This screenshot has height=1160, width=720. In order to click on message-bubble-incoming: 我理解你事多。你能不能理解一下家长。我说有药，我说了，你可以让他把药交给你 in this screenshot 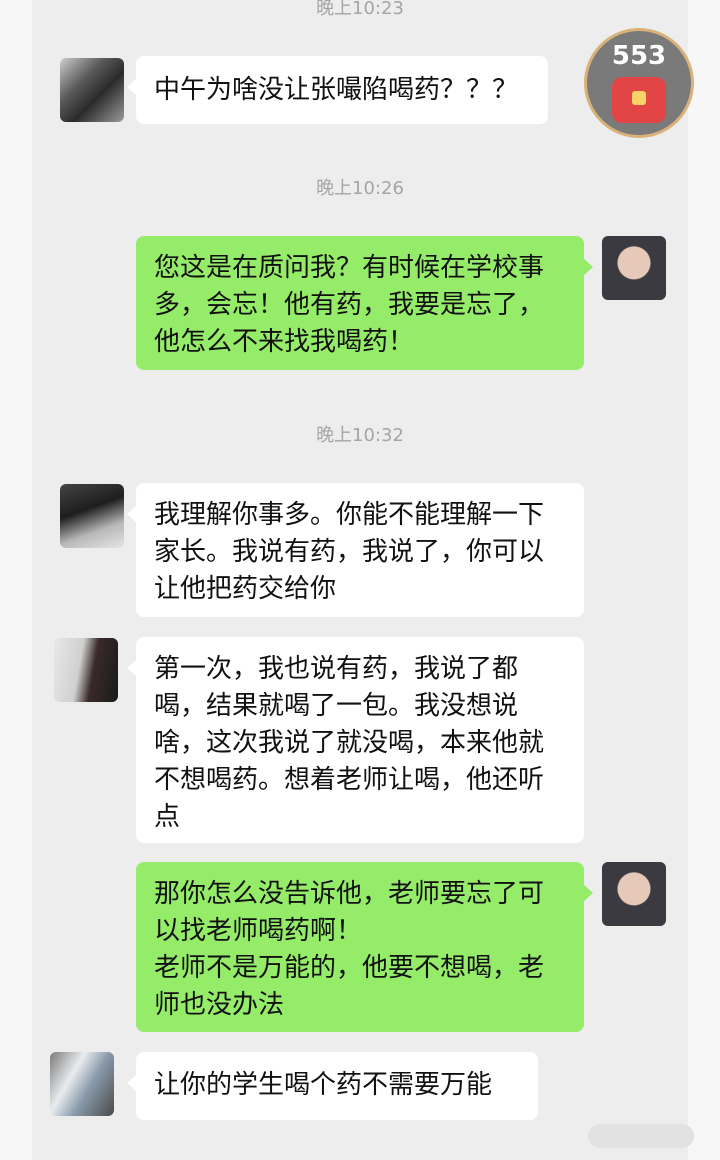, I will do `click(355, 550)`.